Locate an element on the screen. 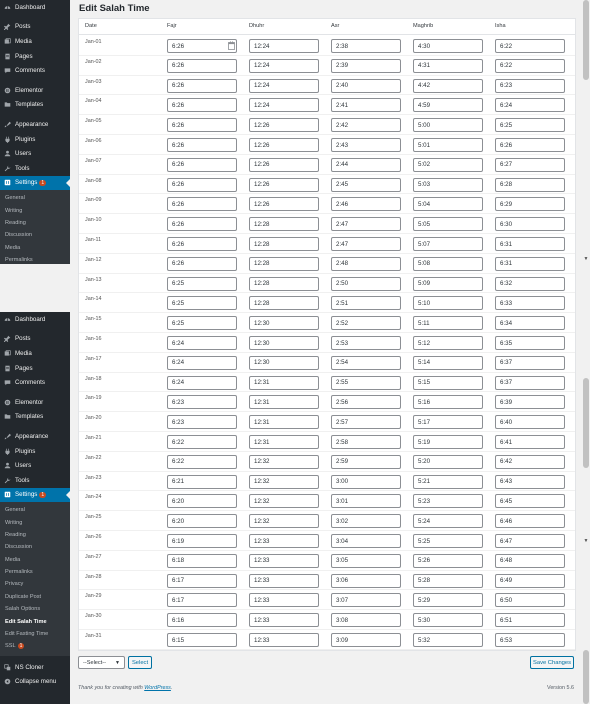 The height and width of the screenshot is (704, 590). sidebar-item-media: Media is located at coordinates (35, 353).